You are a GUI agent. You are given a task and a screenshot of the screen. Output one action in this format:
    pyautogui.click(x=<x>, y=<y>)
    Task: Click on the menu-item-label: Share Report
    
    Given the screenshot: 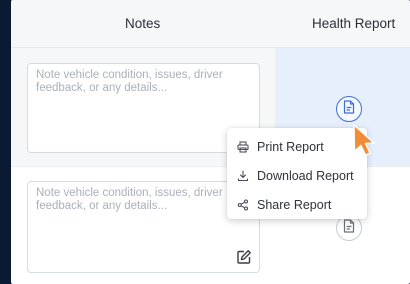 What is the action you would take?
    pyautogui.click(x=294, y=204)
    